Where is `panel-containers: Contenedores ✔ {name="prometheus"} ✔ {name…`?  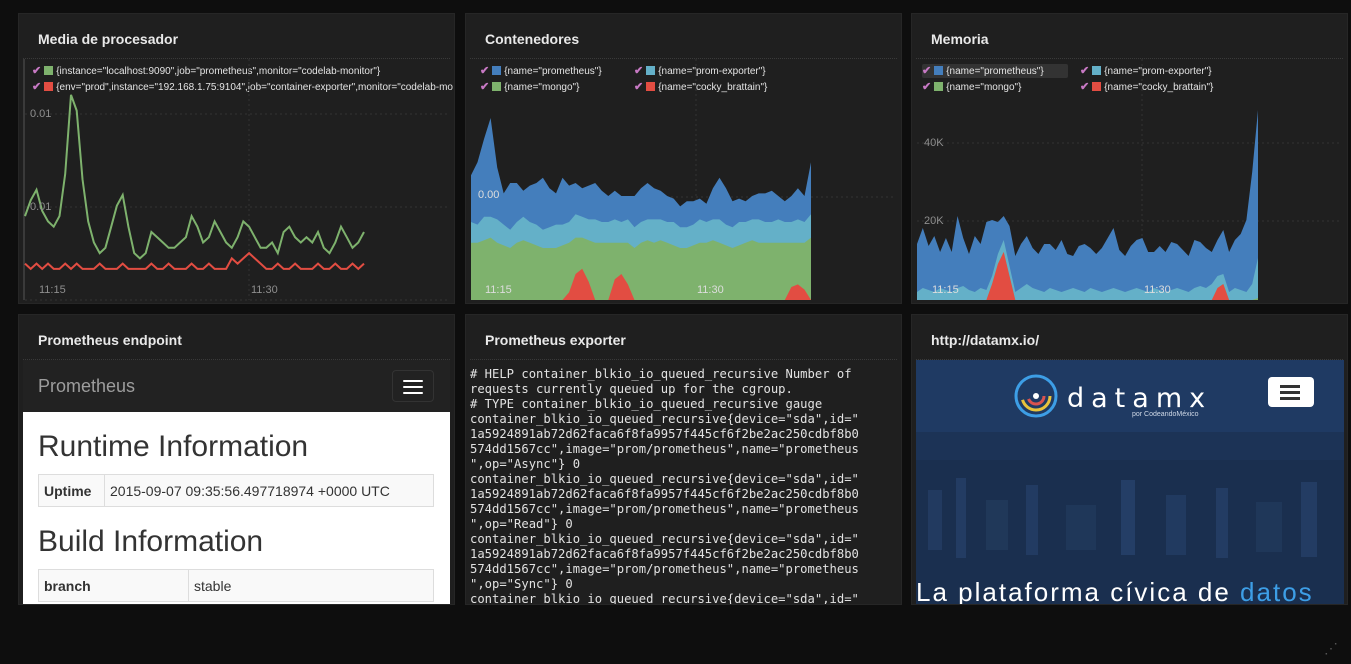 panel-containers: Contenedores ✔ {name="prometheus"} ✔ {name… is located at coordinates (683, 158).